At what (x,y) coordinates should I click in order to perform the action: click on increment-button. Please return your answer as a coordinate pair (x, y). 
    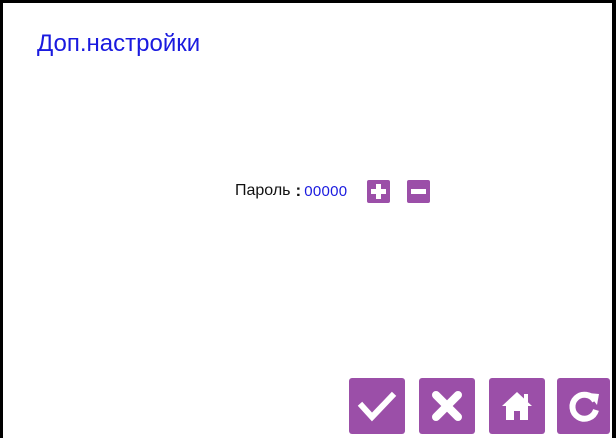
    Looking at the image, I should click on (379, 191).